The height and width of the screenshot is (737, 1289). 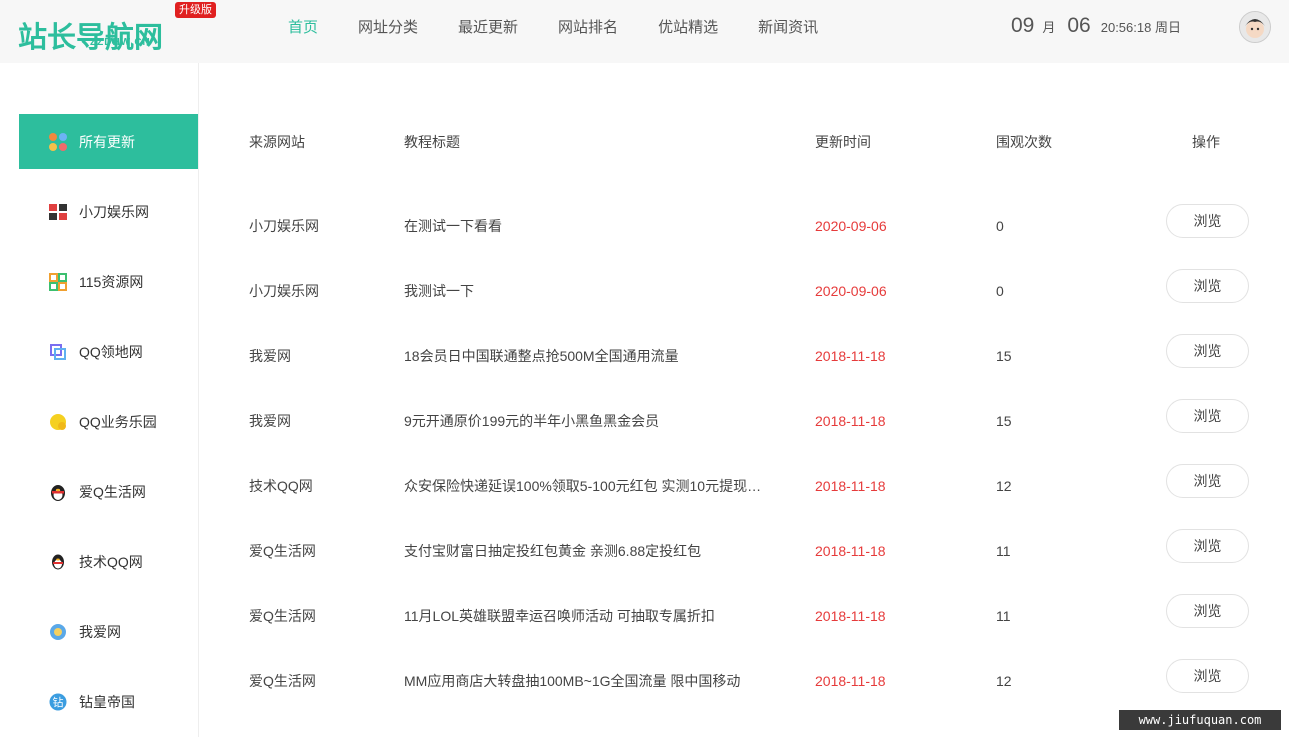 I want to click on header-time: 更新时间, so click(x=843, y=142).